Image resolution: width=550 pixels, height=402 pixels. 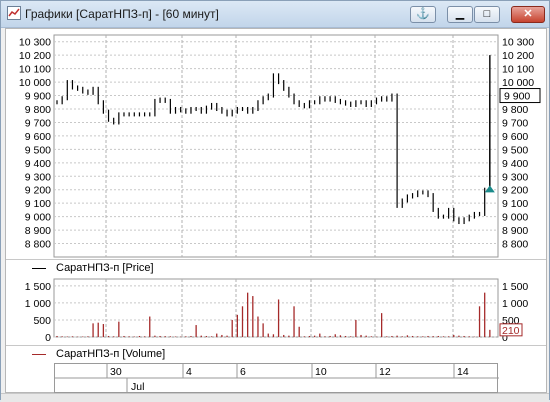 I want to click on price-tick-label-left: 10 300, so click(x=35, y=43).